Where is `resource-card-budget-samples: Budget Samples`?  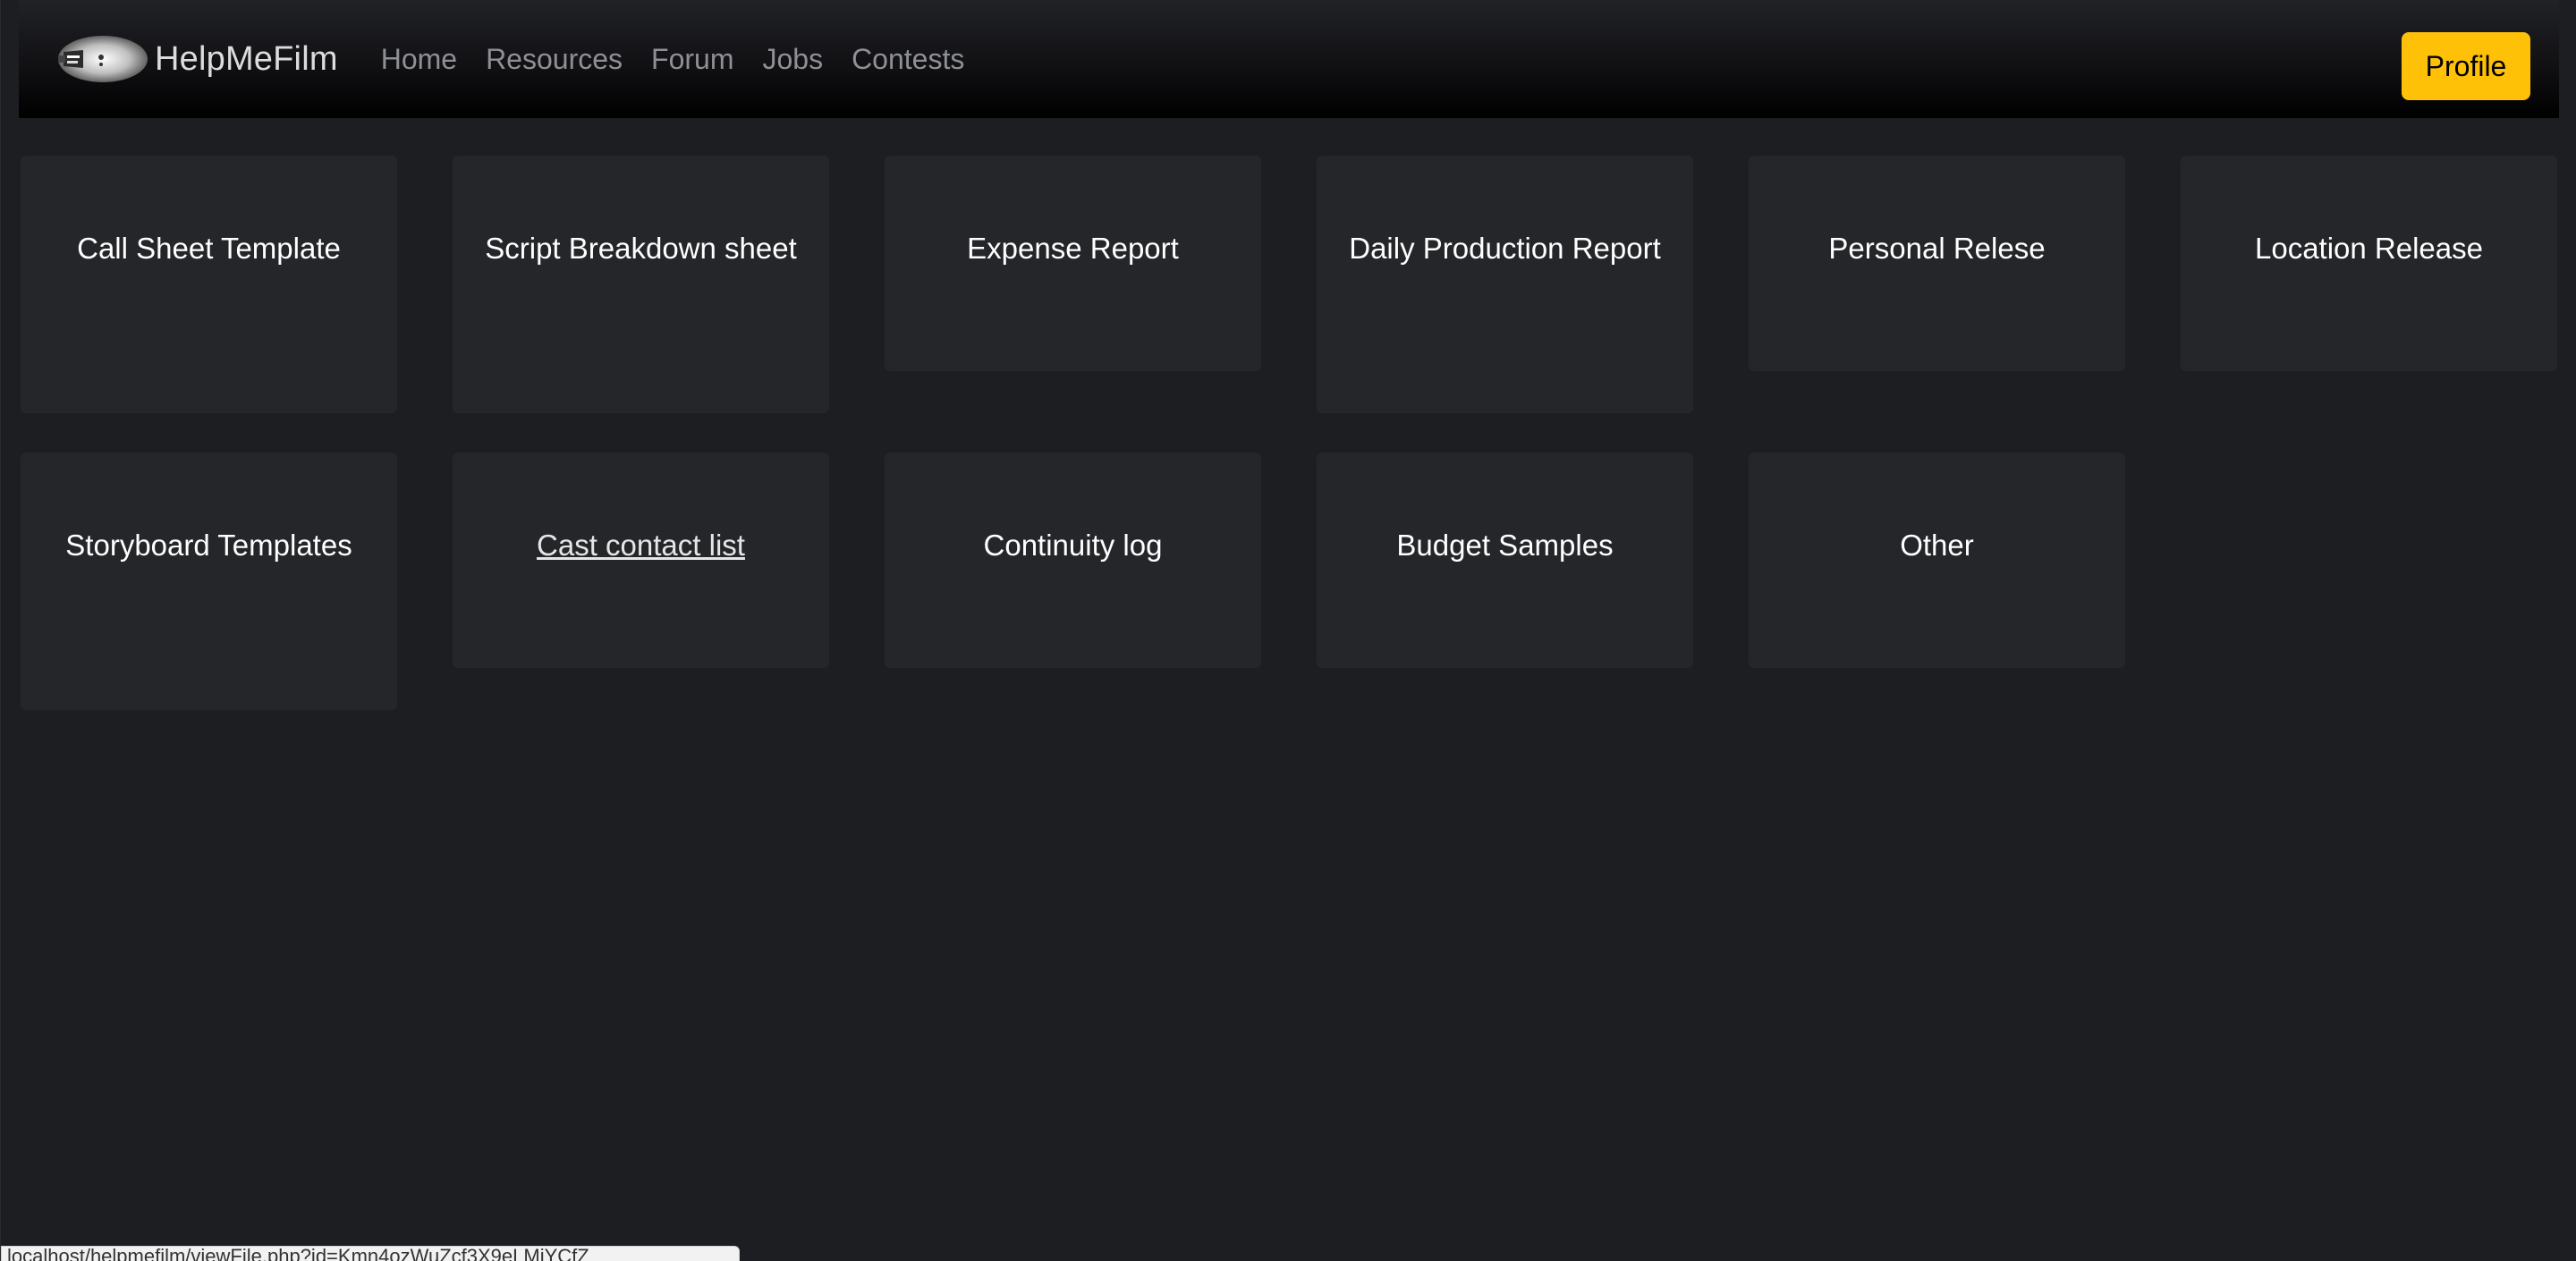
resource-card-budget-samples: Budget Samples is located at coordinates (1505, 561).